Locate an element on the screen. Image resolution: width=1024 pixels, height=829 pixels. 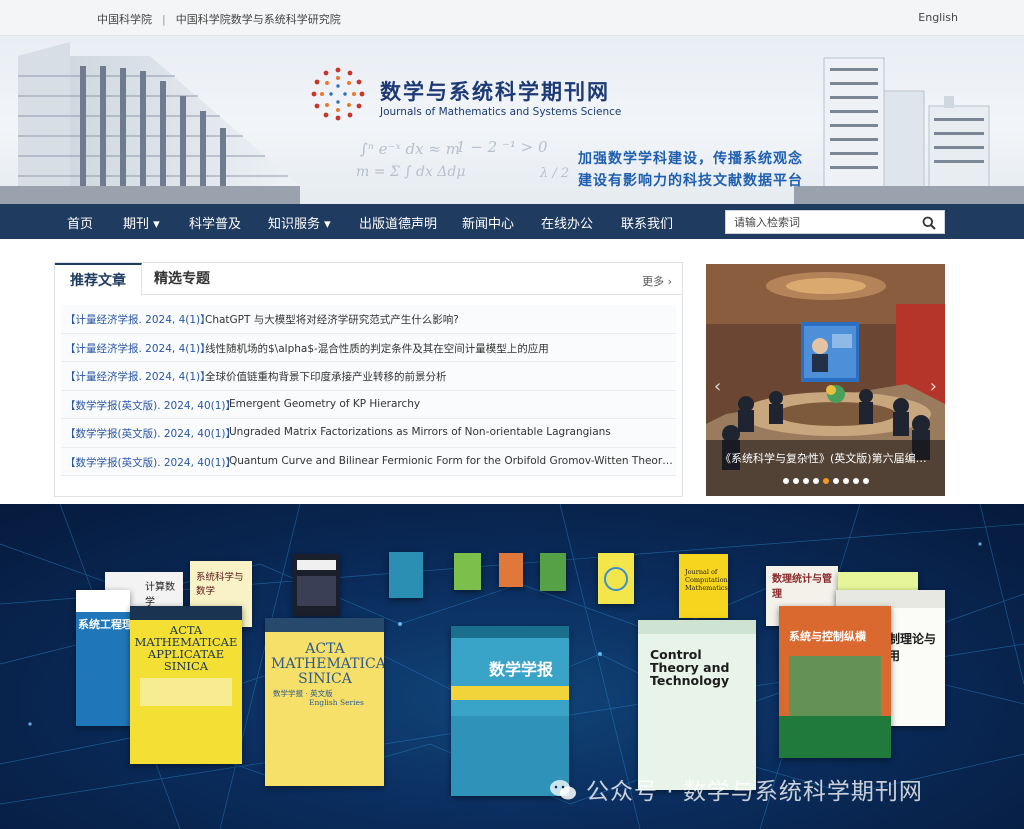
news-carousel: ‹ › 《系统科学与复杂性》(英文版)第六届编委会会议 is located at coordinates (825, 380).